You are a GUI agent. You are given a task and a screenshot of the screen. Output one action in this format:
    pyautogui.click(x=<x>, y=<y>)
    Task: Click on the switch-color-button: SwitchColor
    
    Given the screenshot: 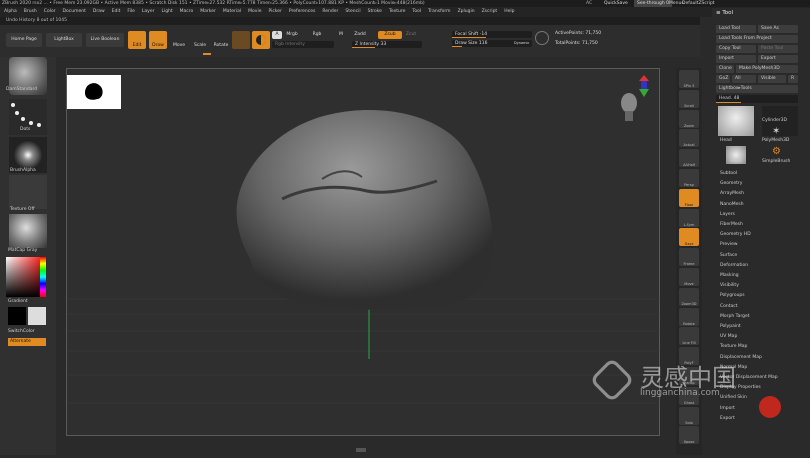 What is the action you would take?
    pyautogui.click(x=21, y=331)
    